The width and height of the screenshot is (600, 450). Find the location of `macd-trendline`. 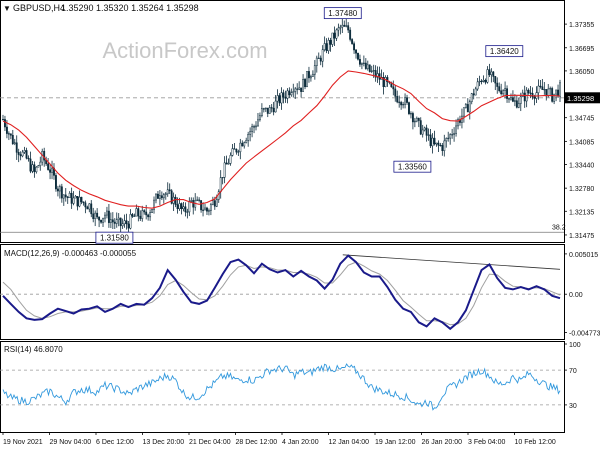

macd-trendline is located at coordinates (451, 262).